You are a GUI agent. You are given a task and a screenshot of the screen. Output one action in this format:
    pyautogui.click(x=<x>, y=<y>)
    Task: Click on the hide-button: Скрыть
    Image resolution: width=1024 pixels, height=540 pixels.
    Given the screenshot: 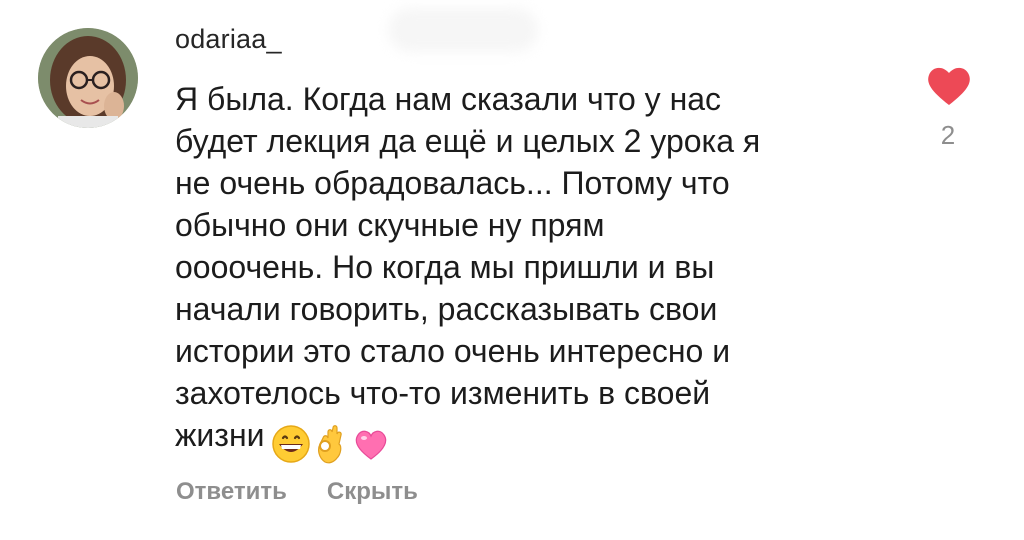 What is the action you would take?
    pyautogui.click(x=372, y=491)
    